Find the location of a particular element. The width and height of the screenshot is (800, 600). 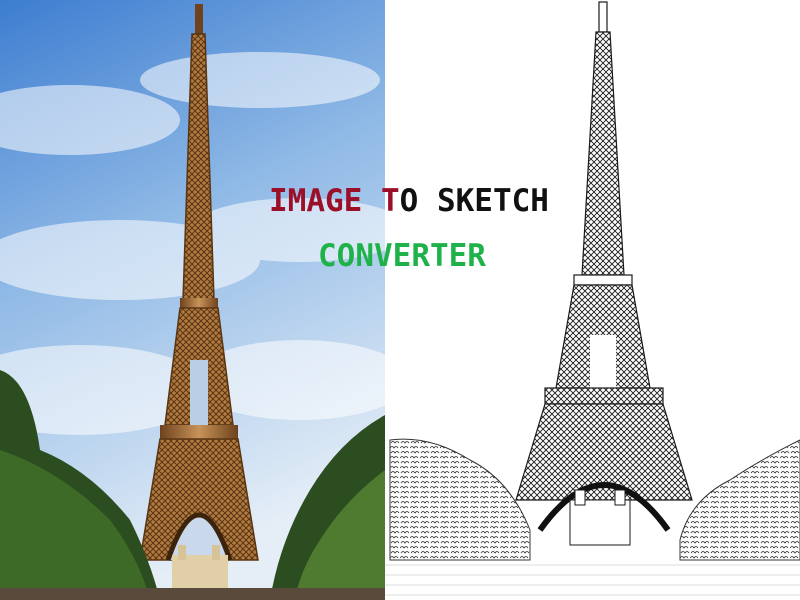

title-line-2: CONVERTER is located at coordinates (402, 256).